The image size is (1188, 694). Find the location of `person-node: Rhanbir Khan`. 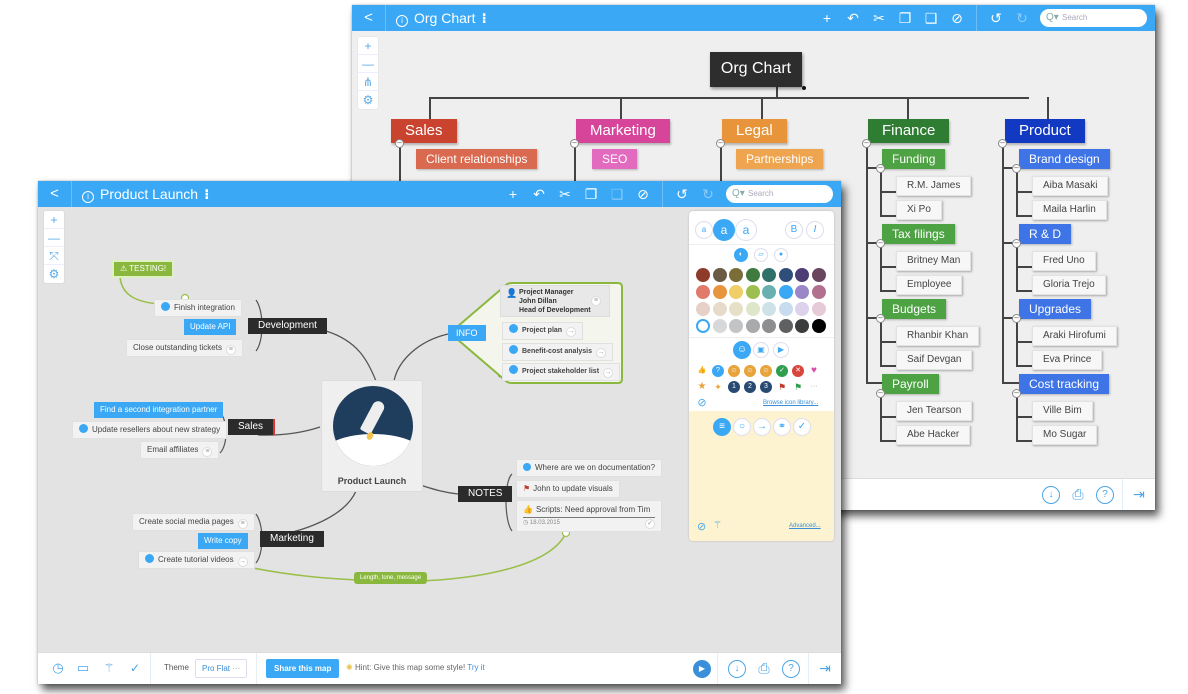

person-node: Rhanbir Khan is located at coordinates (938, 336).